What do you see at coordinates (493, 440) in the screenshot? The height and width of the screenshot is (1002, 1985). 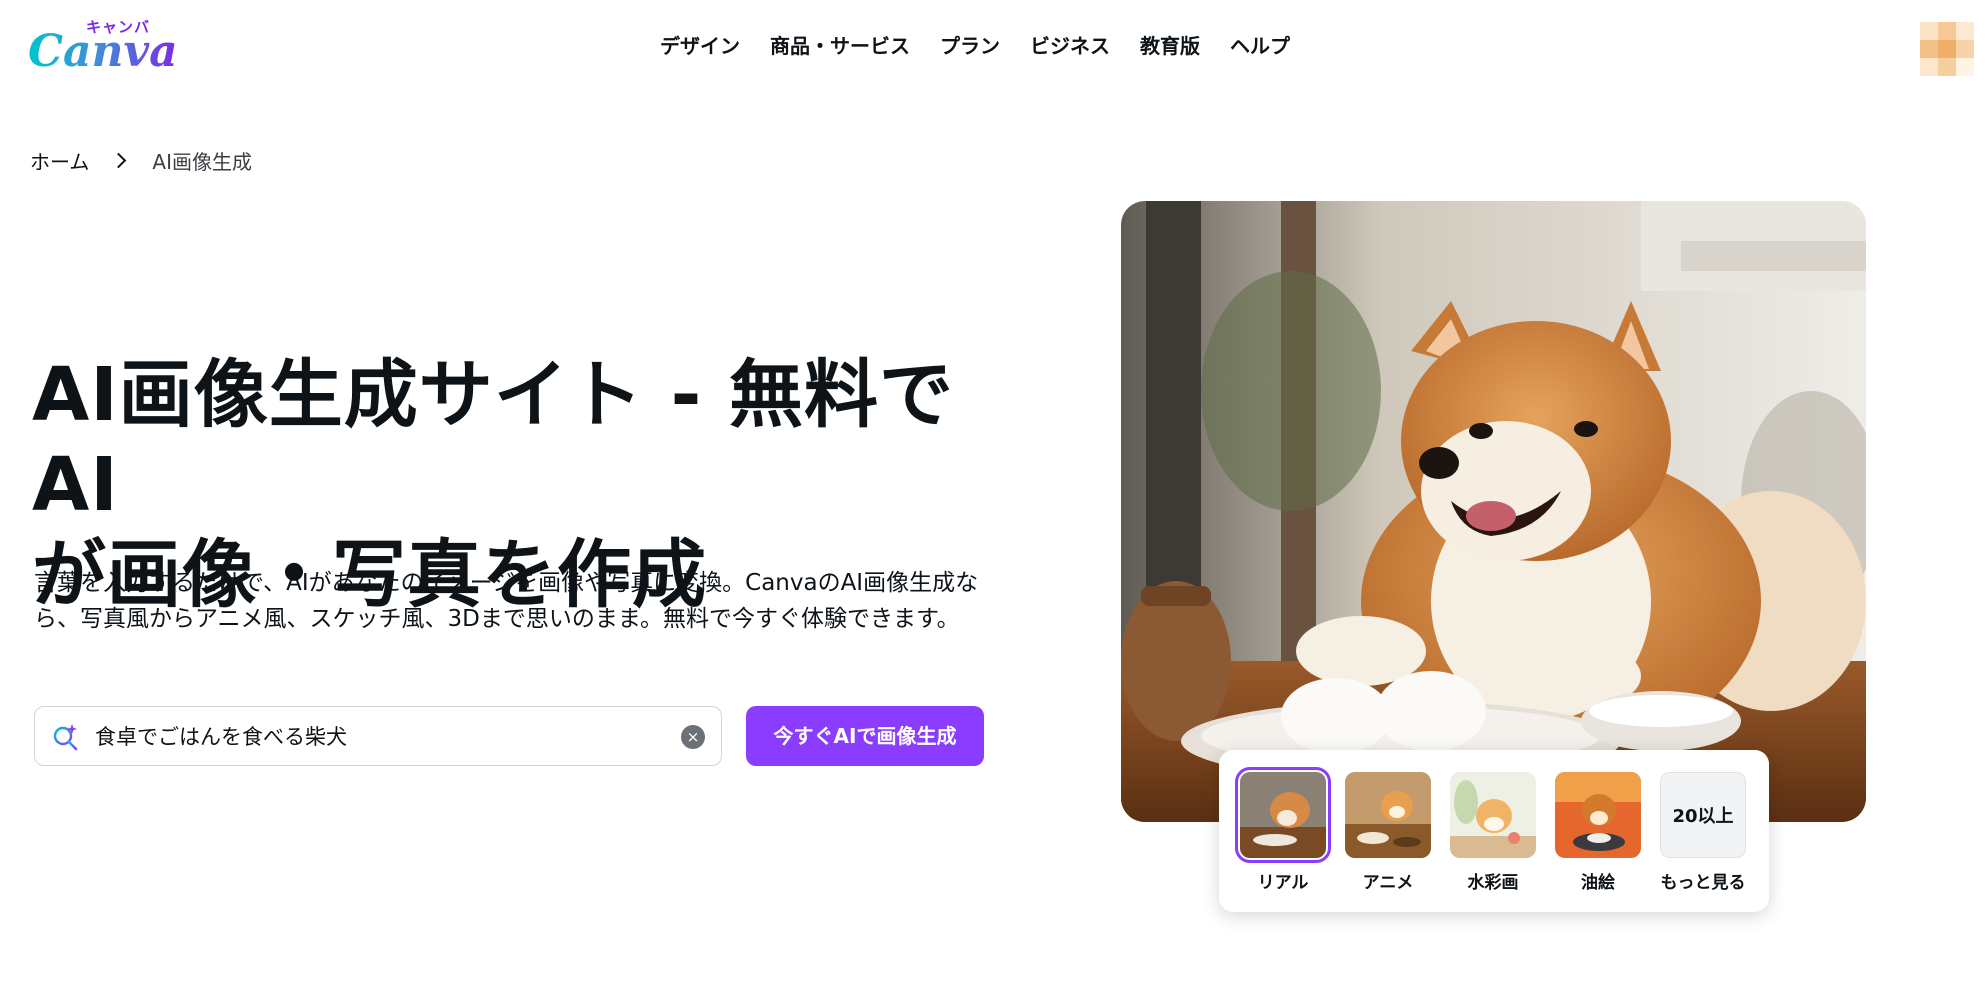 I see `page-title-line-1: AI画像生成サイト - 無料でAI` at bounding box center [493, 440].